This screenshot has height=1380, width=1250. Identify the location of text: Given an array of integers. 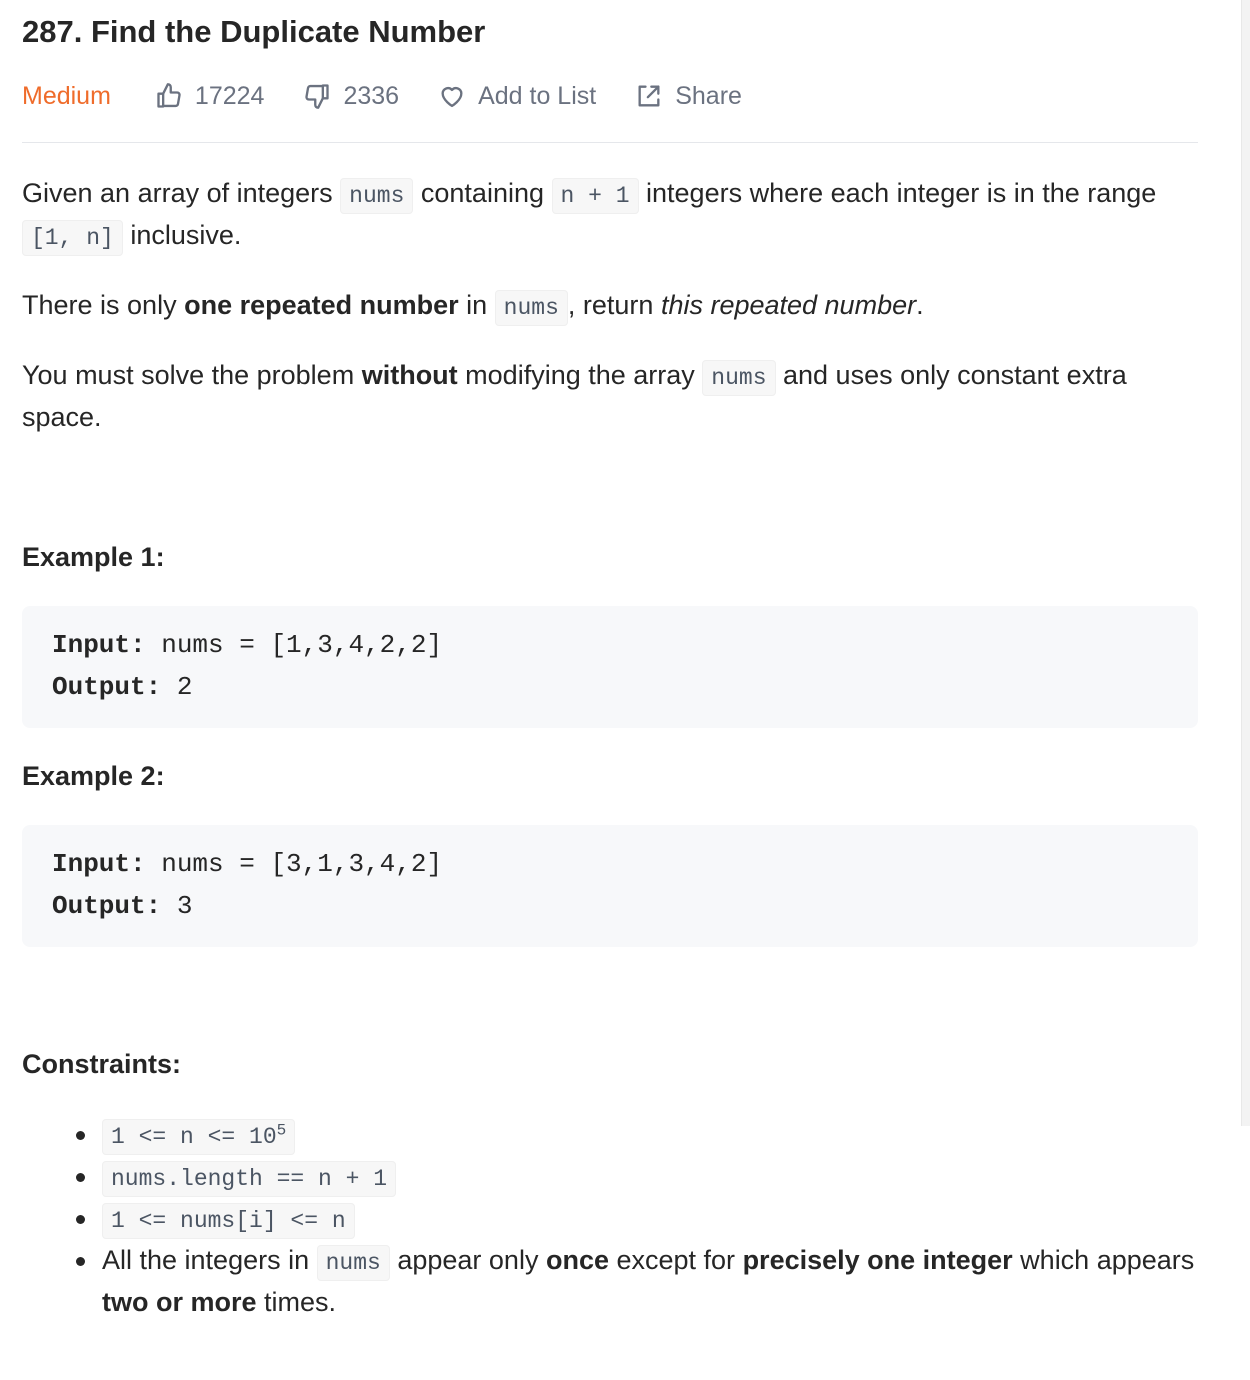
(181, 193).